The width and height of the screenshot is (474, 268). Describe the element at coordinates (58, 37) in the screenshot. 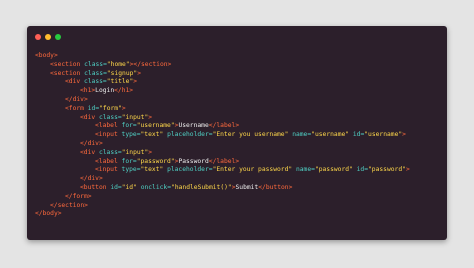

I see `maximize-dot-icon` at that location.